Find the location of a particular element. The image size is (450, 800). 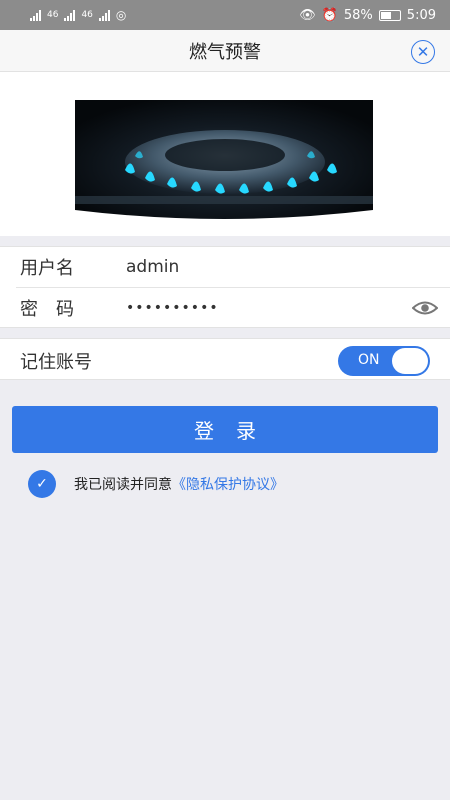

eye-status-icon: 👁 is located at coordinates (307, 15).